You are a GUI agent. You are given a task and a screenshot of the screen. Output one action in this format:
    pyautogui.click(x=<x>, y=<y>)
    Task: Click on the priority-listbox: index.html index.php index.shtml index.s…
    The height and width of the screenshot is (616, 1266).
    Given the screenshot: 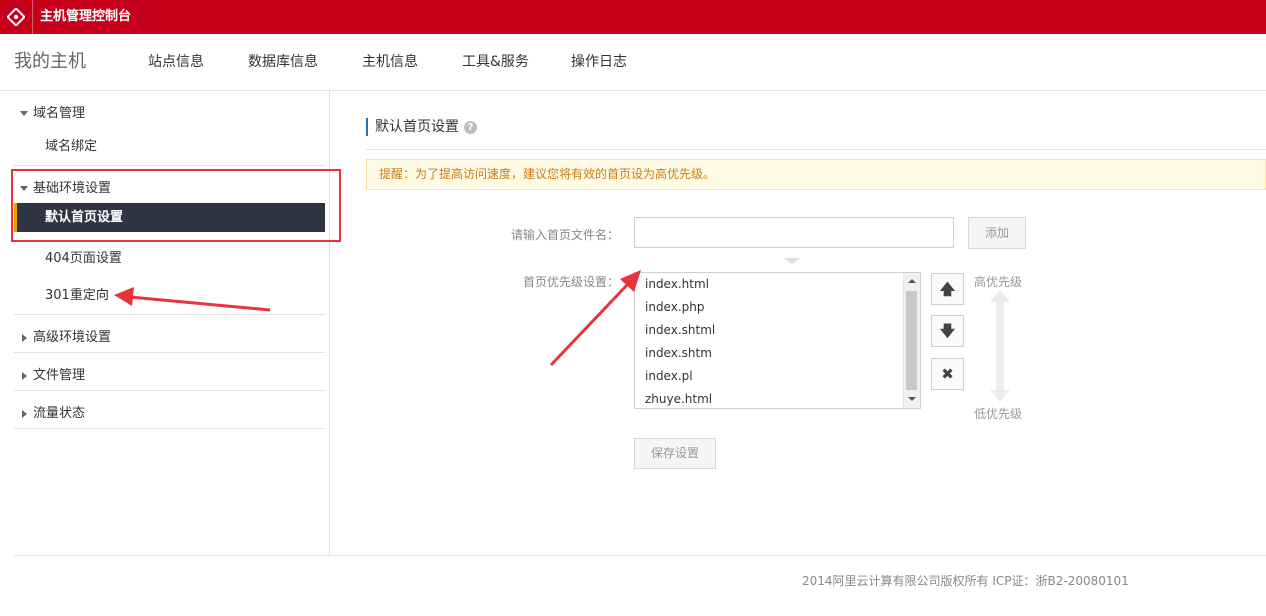 What is the action you would take?
    pyautogui.click(x=777, y=340)
    